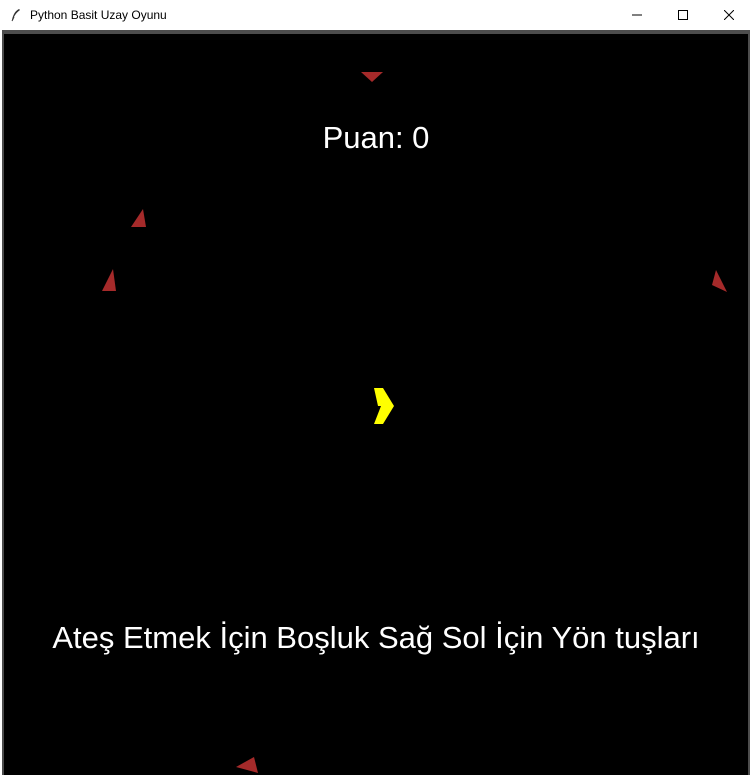 The image size is (752, 777). I want to click on player-ship-icon, so click(384, 406).